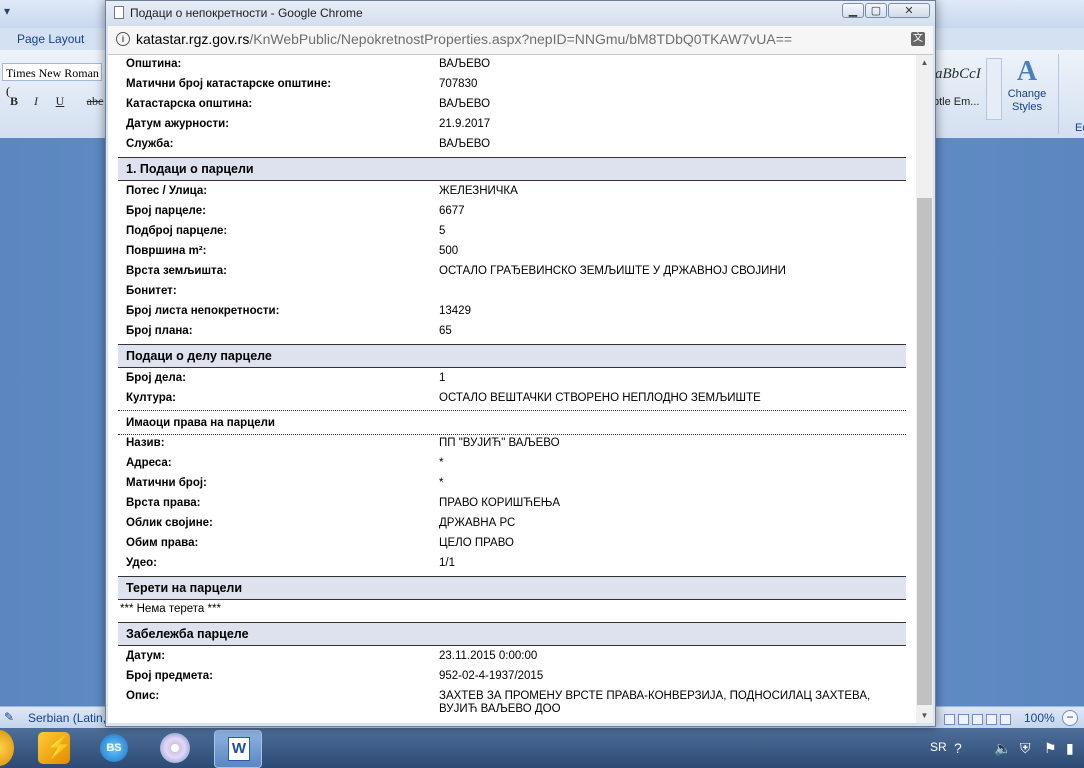 The height and width of the screenshot is (768, 1084). I want to click on winamp-icon, so click(55, 748).